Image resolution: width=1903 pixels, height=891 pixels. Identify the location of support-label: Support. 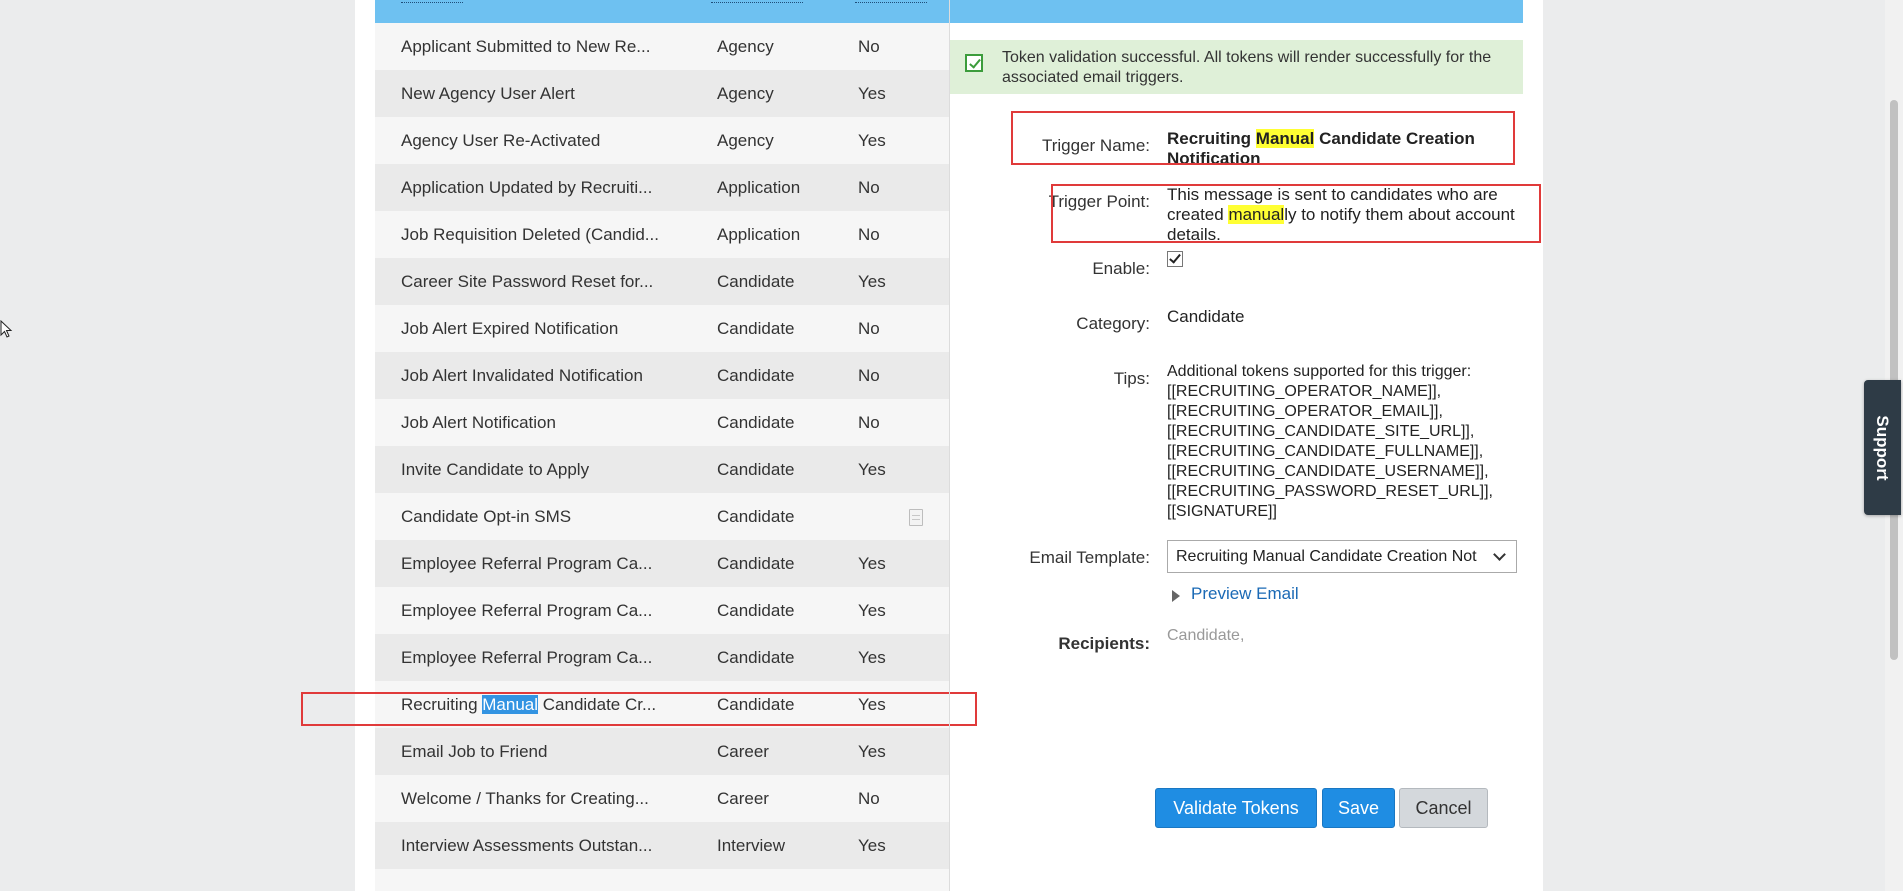
(1882, 448).